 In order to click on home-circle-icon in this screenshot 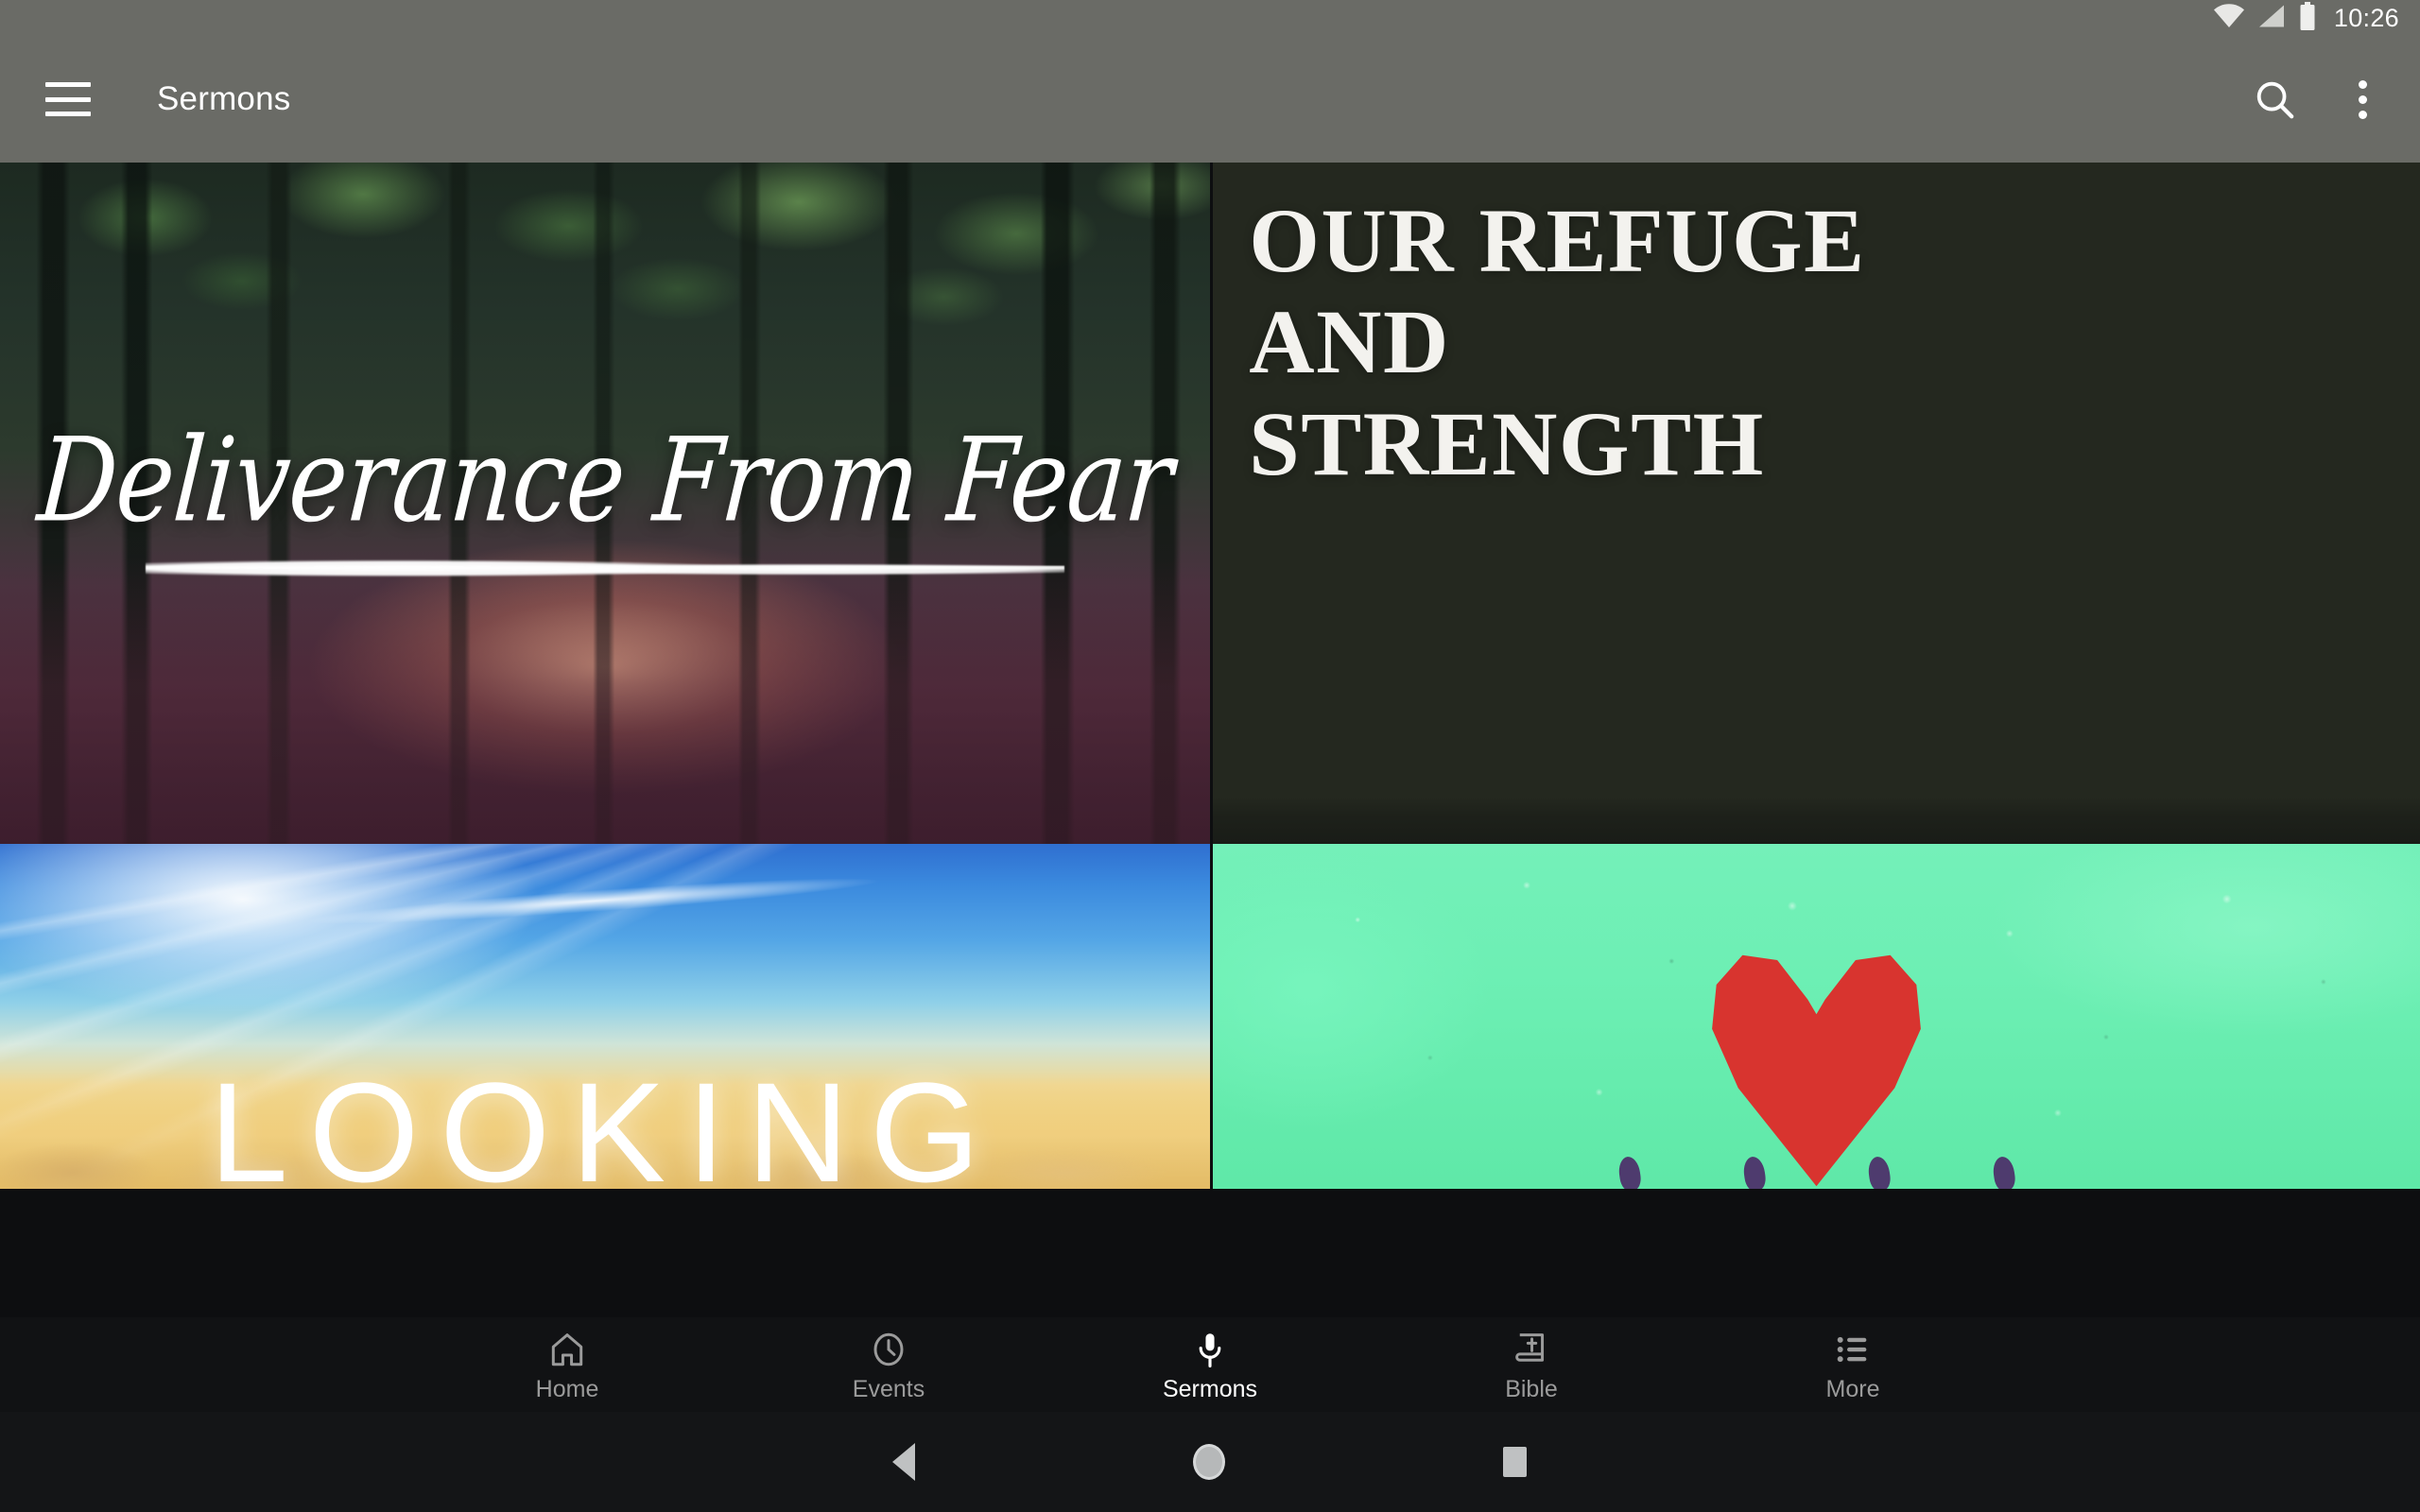, I will do `click(1209, 1462)`.